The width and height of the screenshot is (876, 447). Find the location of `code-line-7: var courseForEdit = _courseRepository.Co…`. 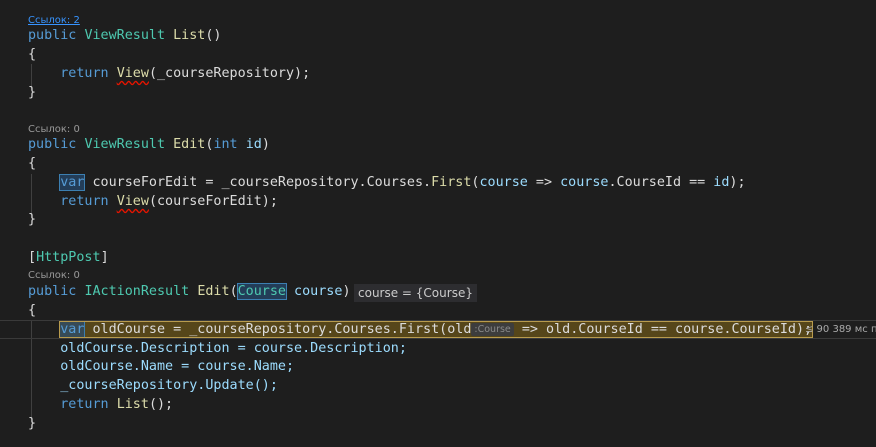

code-line-7: var courseForEdit = _courseRepository.Co… is located at coordinates (387, 183).